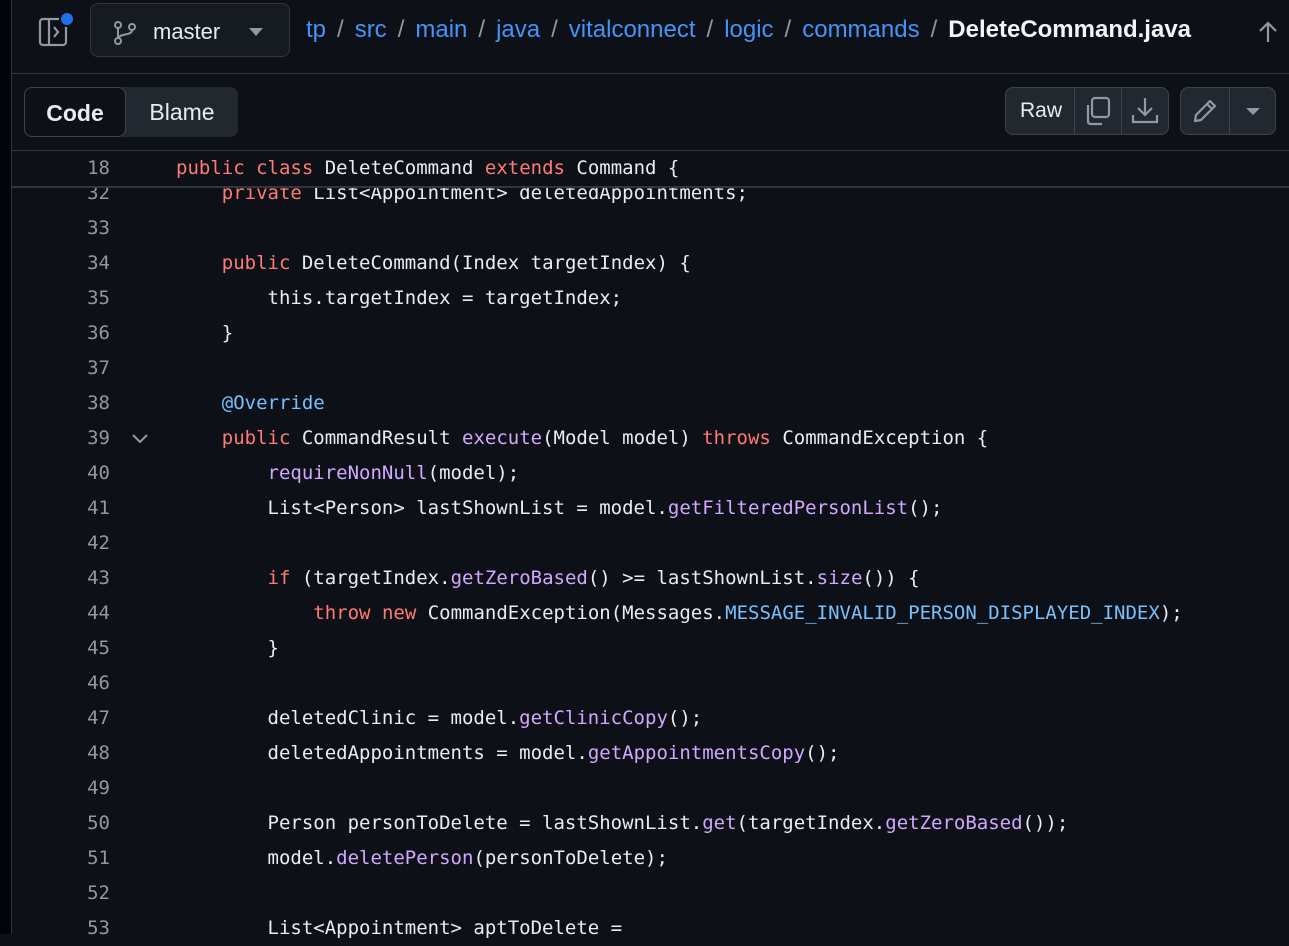 The height and width of the screenshot is (946, 1289). Describe the element at coordinates (61, 403) in the screenshot. I see `line-number: 38` at that location.